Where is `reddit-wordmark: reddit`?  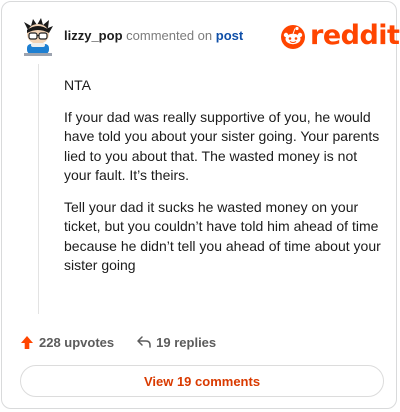 reddit-wordmark: reddit is located at coordinates (355, 35).